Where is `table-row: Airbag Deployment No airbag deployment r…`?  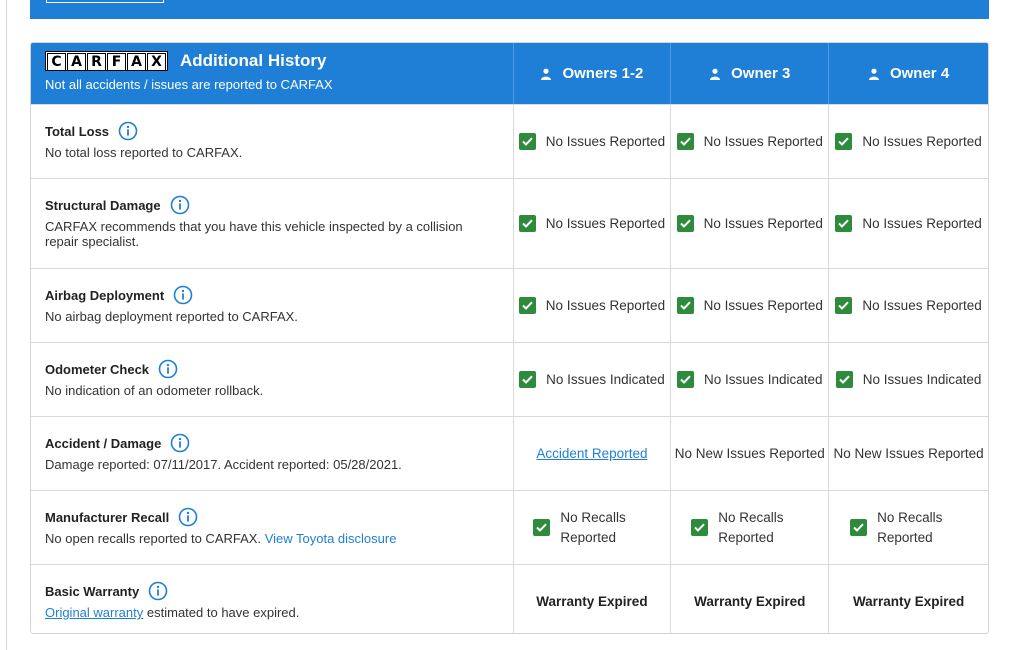 table-row: Airbag Deployment No airbag deployment r… is located at coordinates (509, 305).